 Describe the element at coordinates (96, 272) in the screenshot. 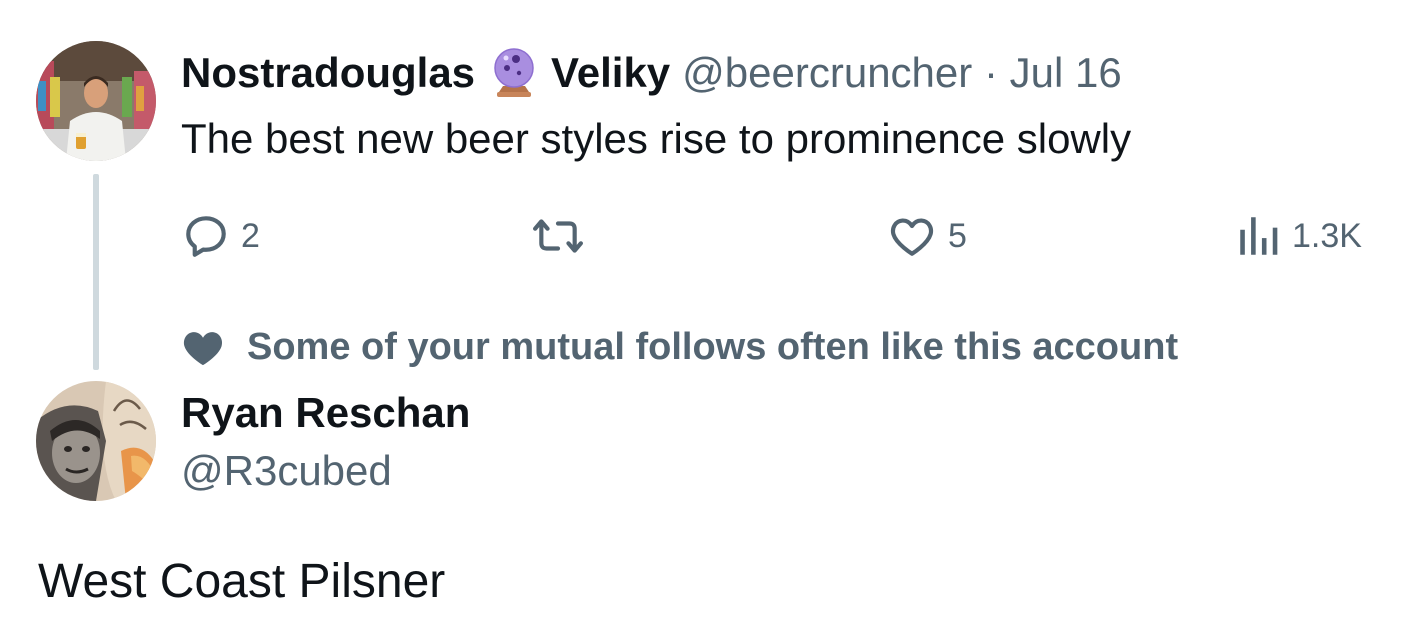

I see `thread-connector-line` at that location.